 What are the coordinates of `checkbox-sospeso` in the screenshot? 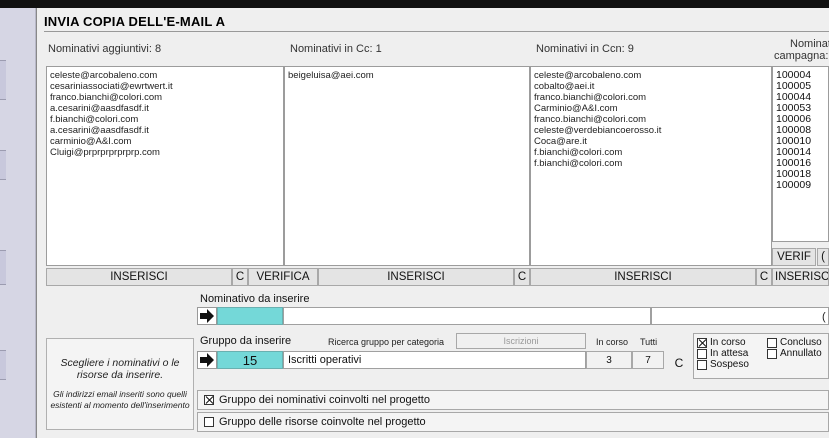 It's located at (702, 365).